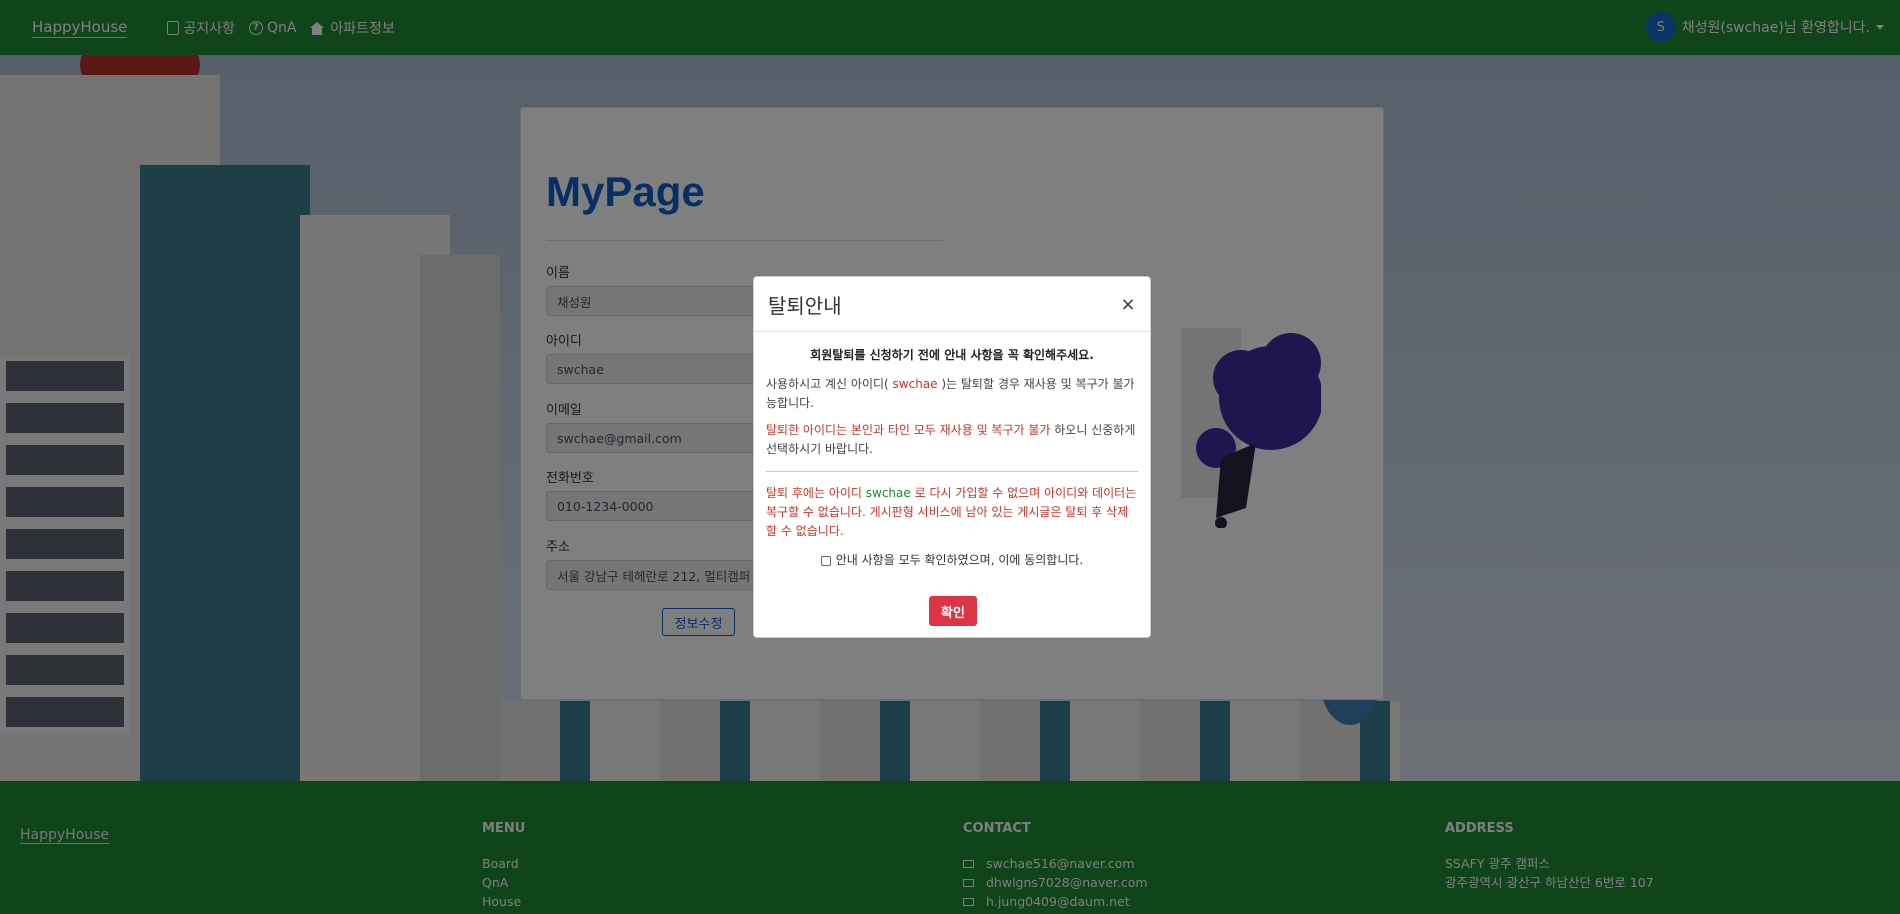 The image size is (1900, 914). What do you see at coordinates (816, 493) in the screenshot?
I see `text-segment: 탈퇴 후에는 아이디` at bounding box center [816, 493].